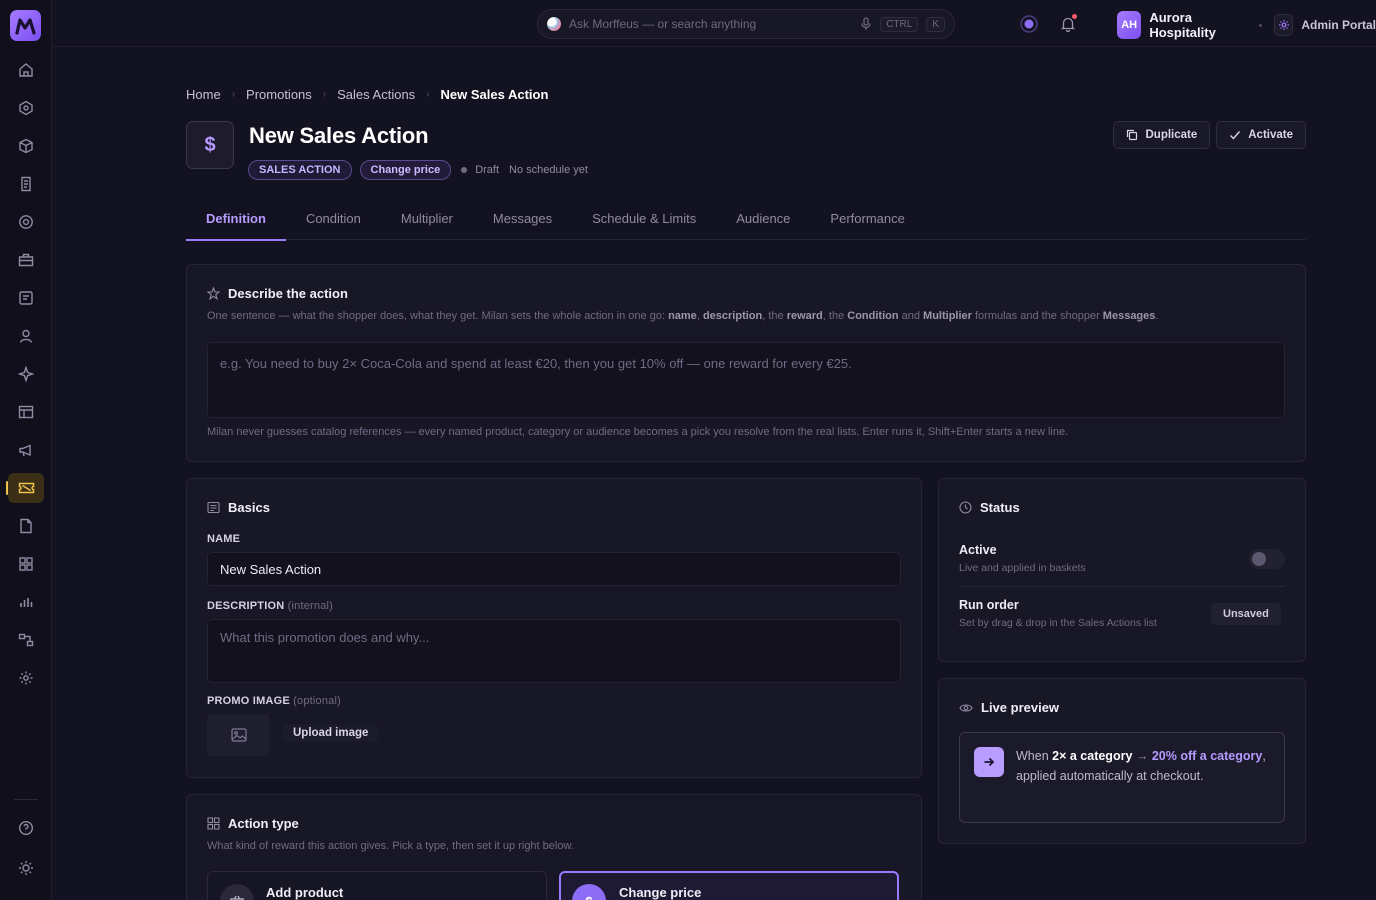  Describe the element at coordinates (1338, 25) in the screenshot. I see `portal-name: Admin Portal` at that location.